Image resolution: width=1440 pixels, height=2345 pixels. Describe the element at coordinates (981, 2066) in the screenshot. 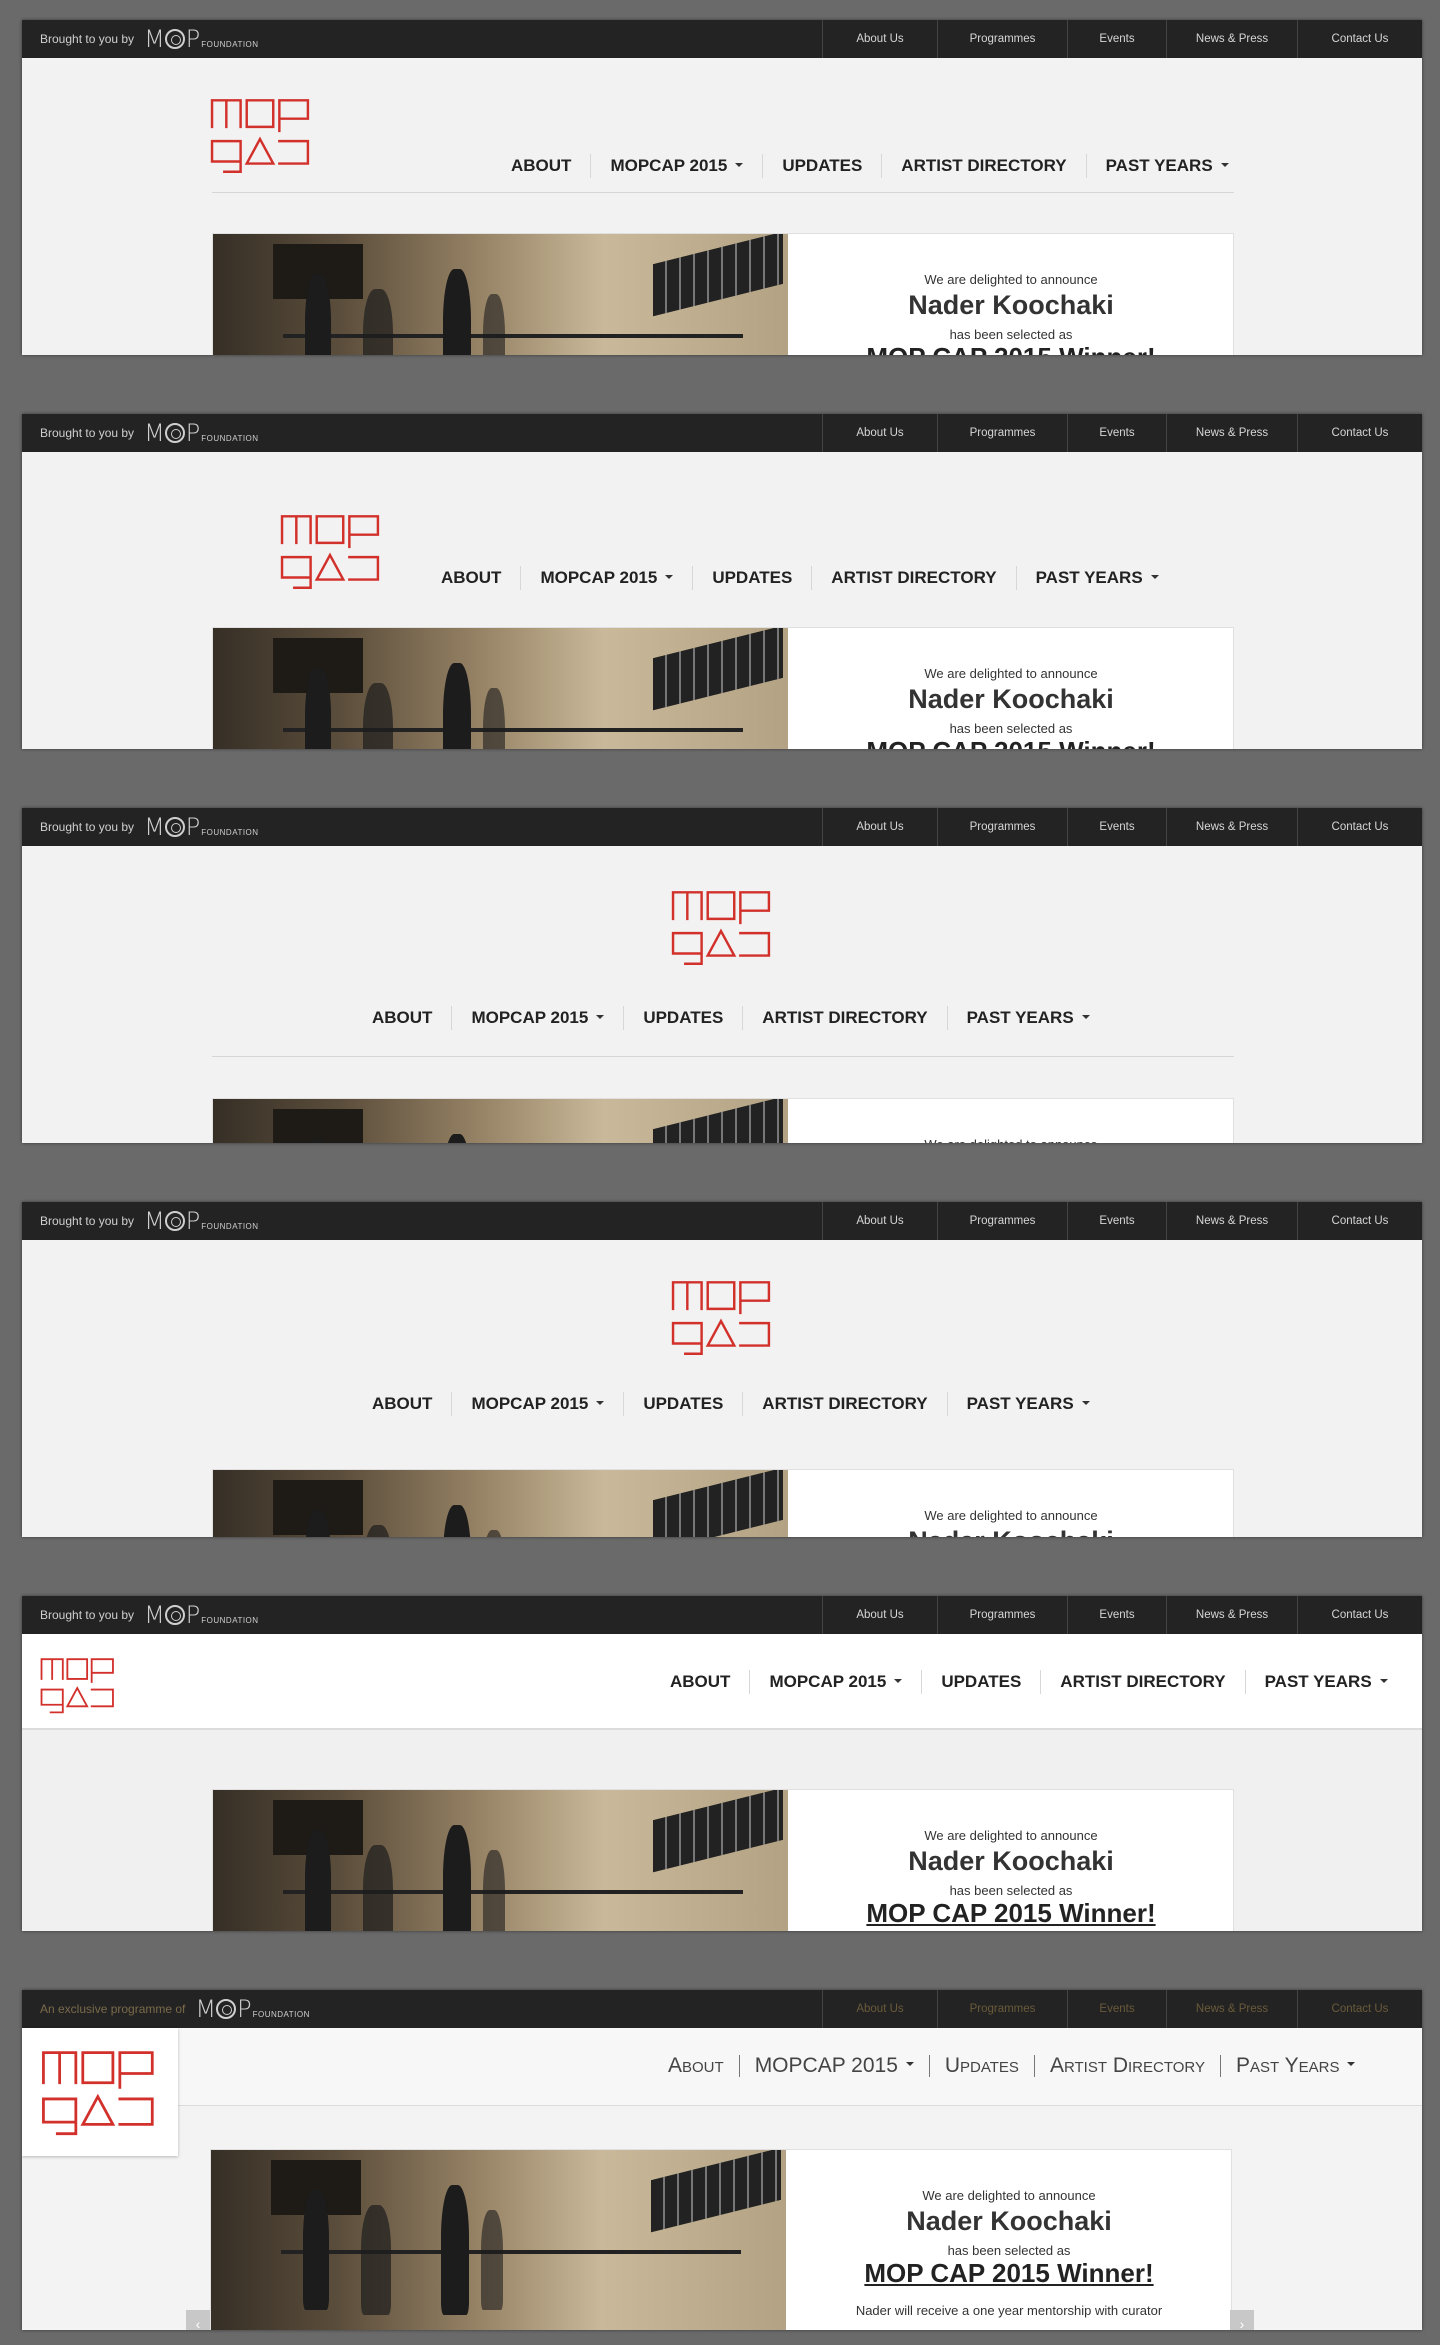

I see `nav-updates: Updates` at that location.